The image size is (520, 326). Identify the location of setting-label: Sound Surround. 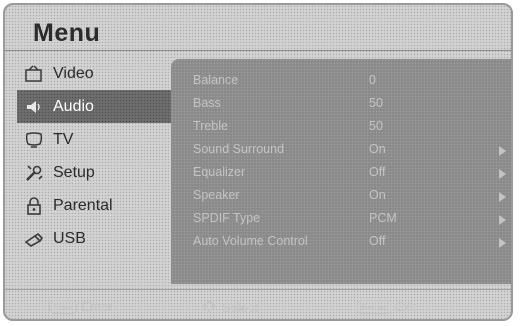
(239, 149).